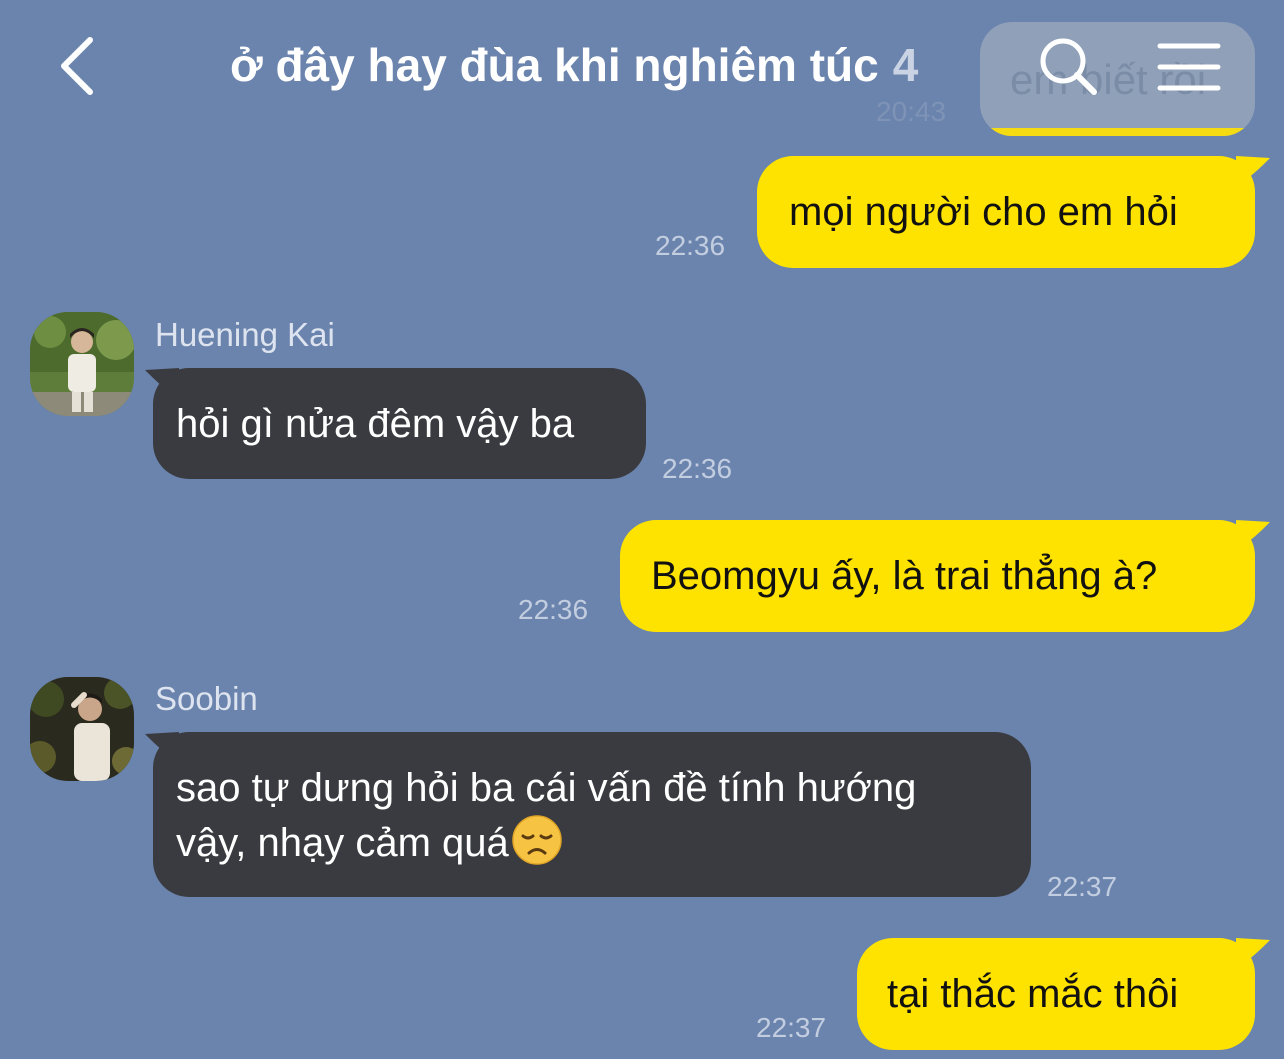  I want to click on my-message-bubble: tại thắc mắc thôi, so click(1056, 994).